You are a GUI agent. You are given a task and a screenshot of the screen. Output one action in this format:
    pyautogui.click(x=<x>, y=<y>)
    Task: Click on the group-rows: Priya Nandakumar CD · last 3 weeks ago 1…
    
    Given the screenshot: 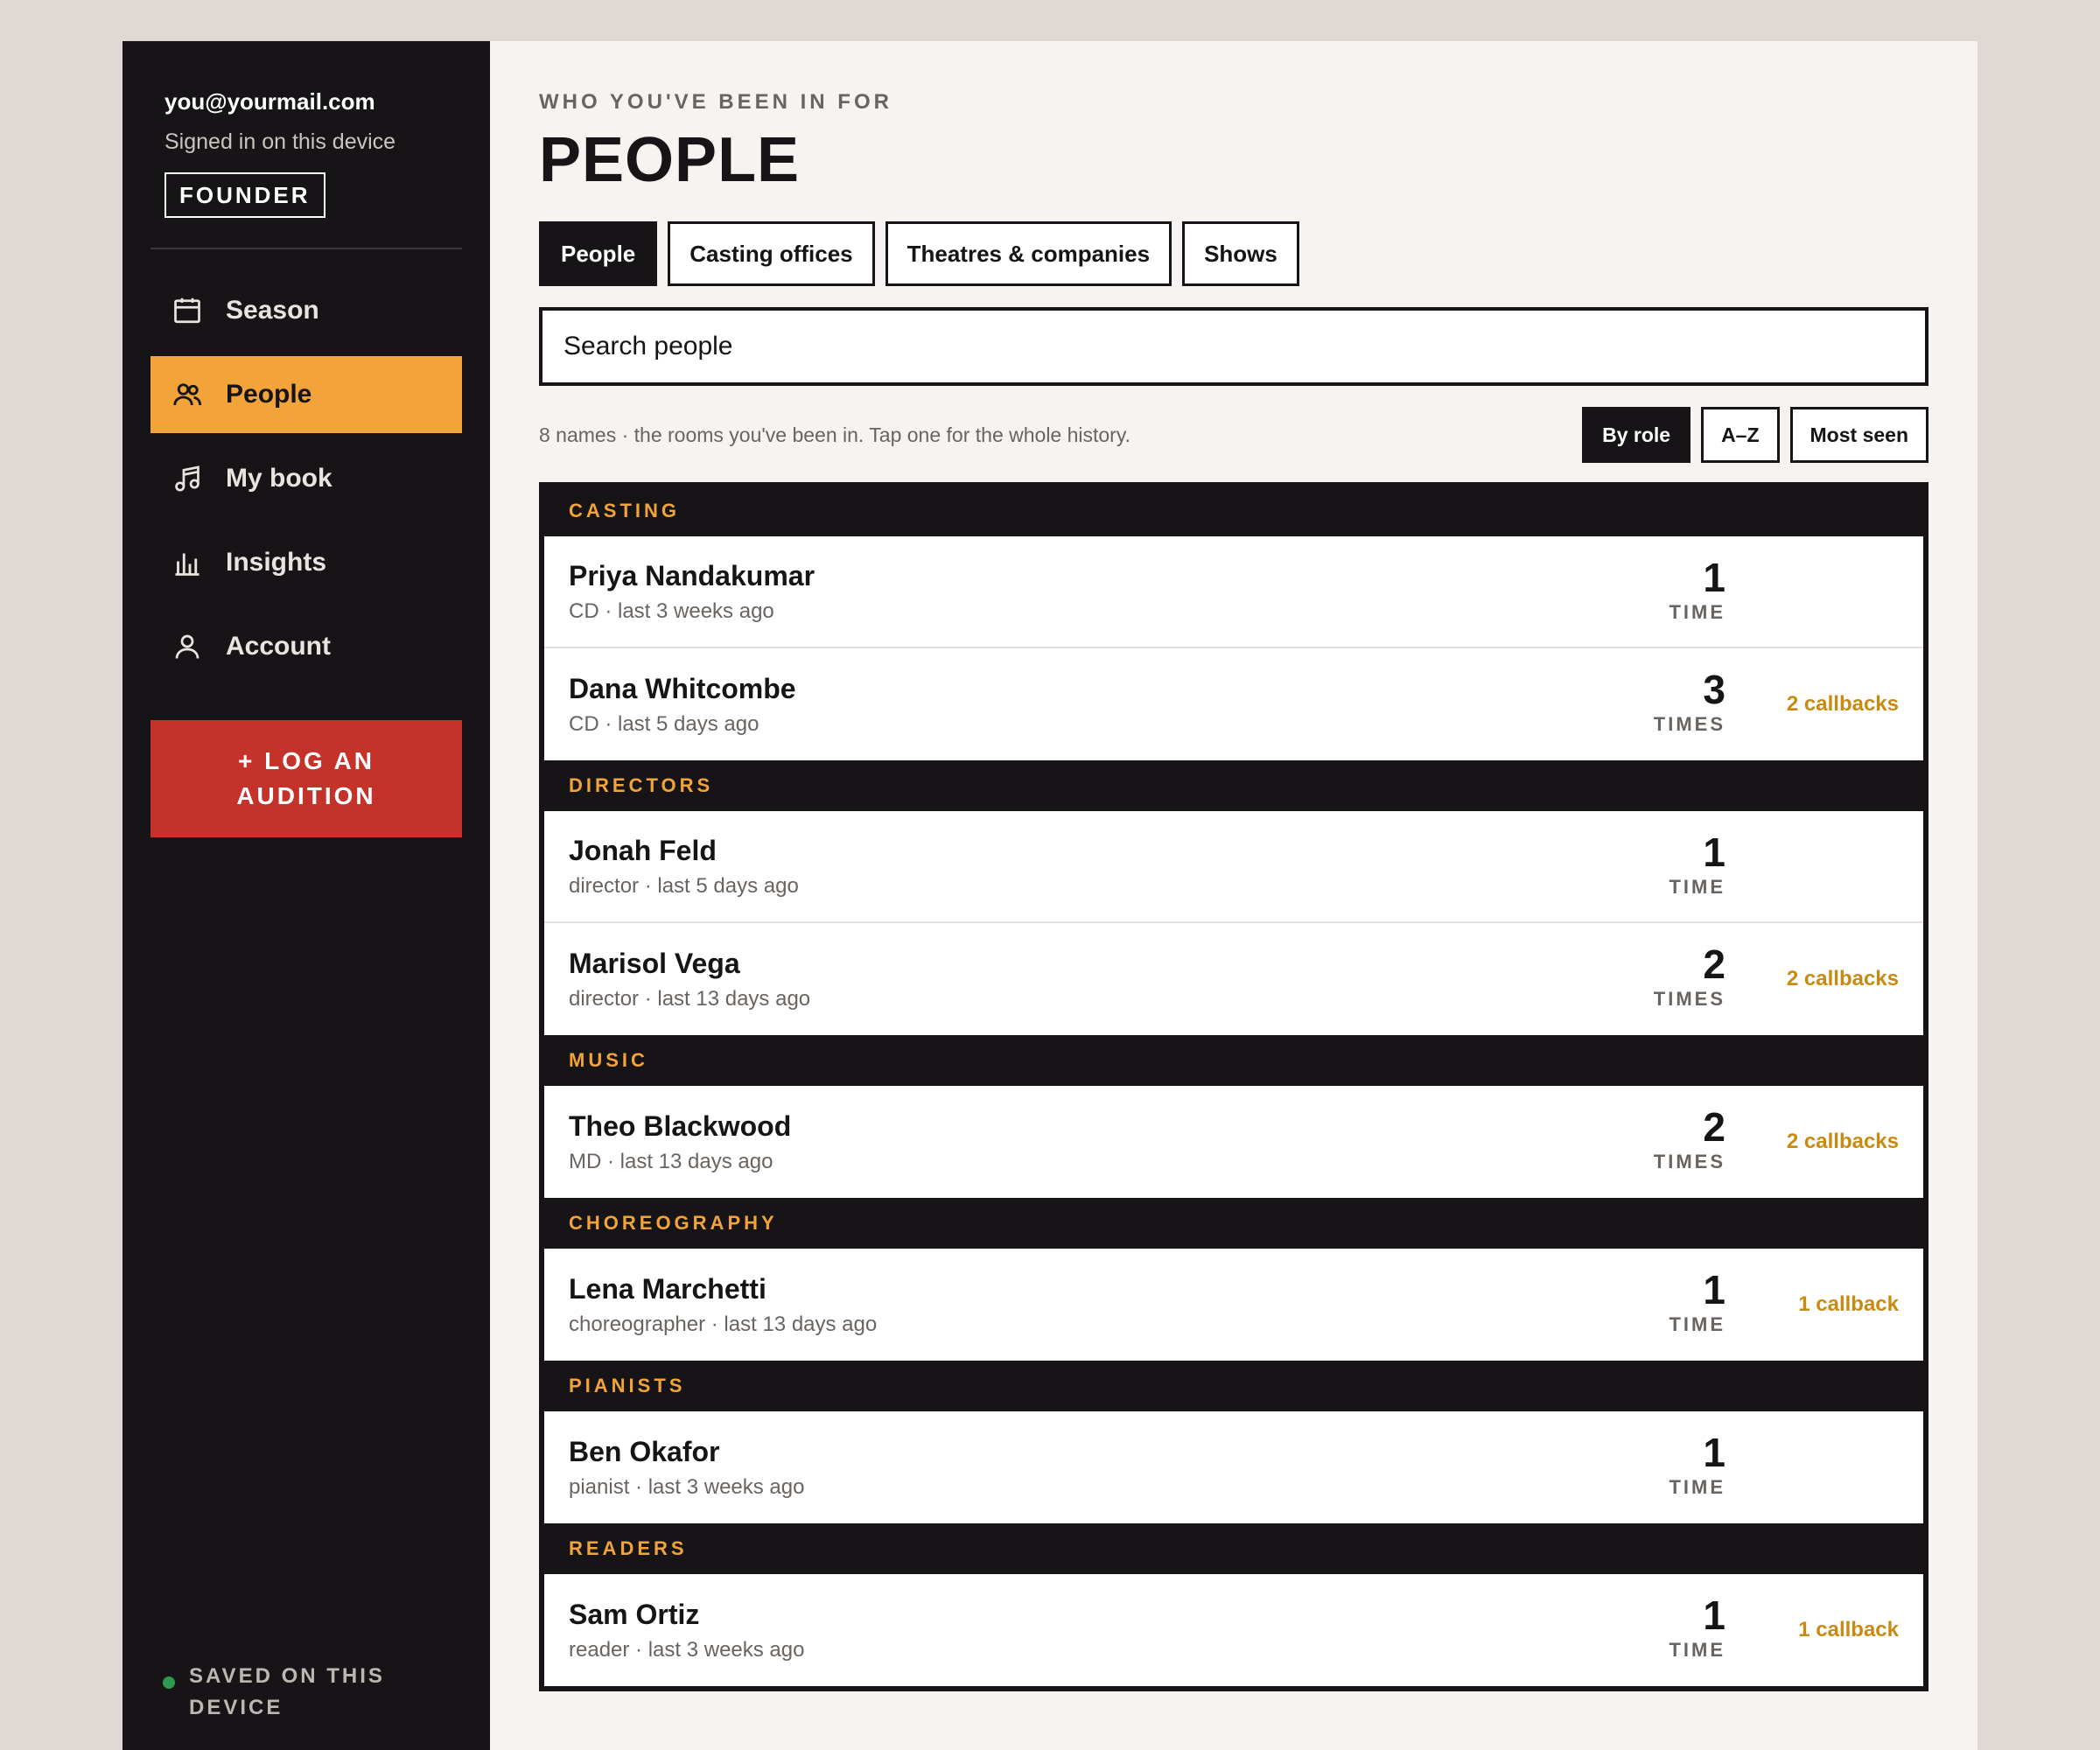 What is the action you would take?
    pyautogui.click(x=1233, y=648)
    